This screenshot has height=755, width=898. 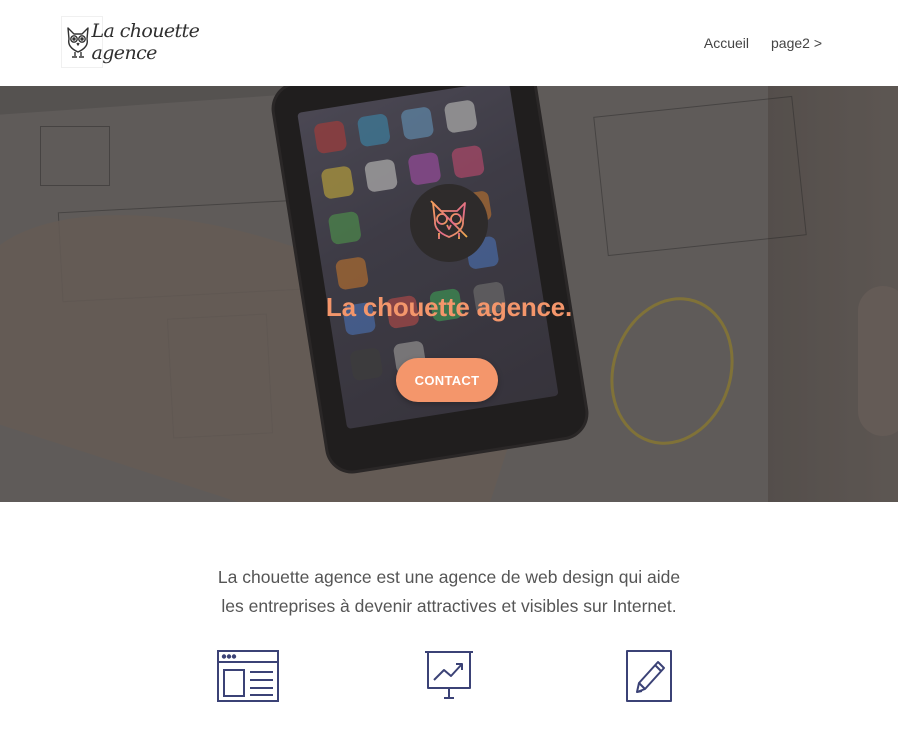 What do you see at coordinates (449, 307) in the screenshot?
I see `hero-title: La chouette agence.` at bounding box center [449, 307].